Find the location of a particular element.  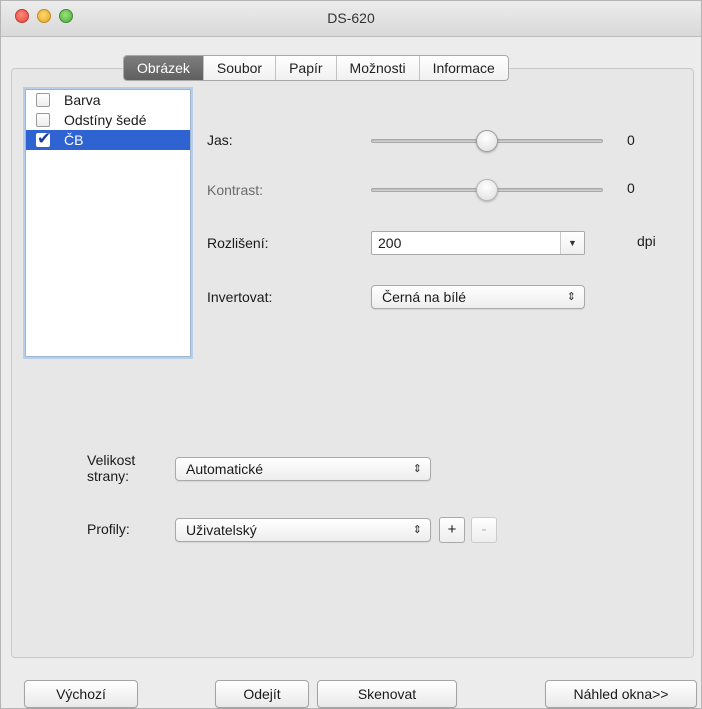

contrast-label: Kontrast: is located at coordinates (235, 190).